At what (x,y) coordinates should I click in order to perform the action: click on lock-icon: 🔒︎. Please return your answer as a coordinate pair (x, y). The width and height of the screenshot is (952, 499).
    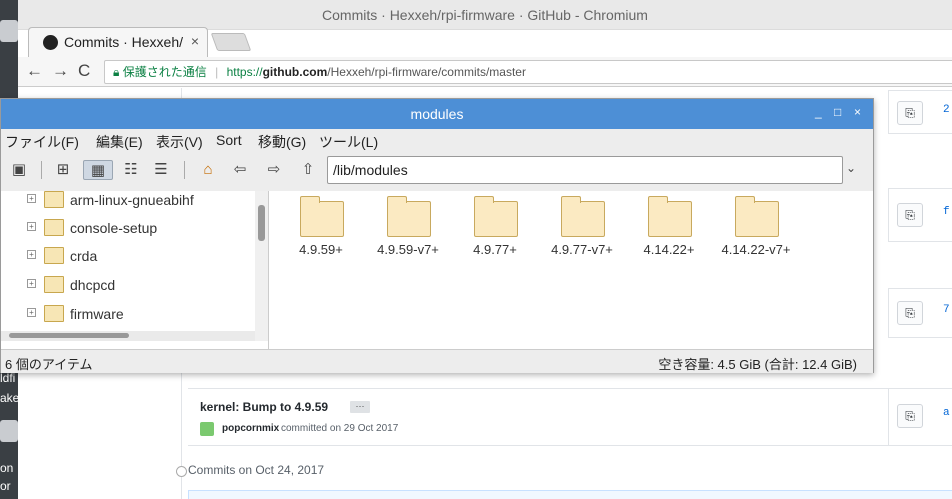
    Looking at the image, I should click on (116, 72).